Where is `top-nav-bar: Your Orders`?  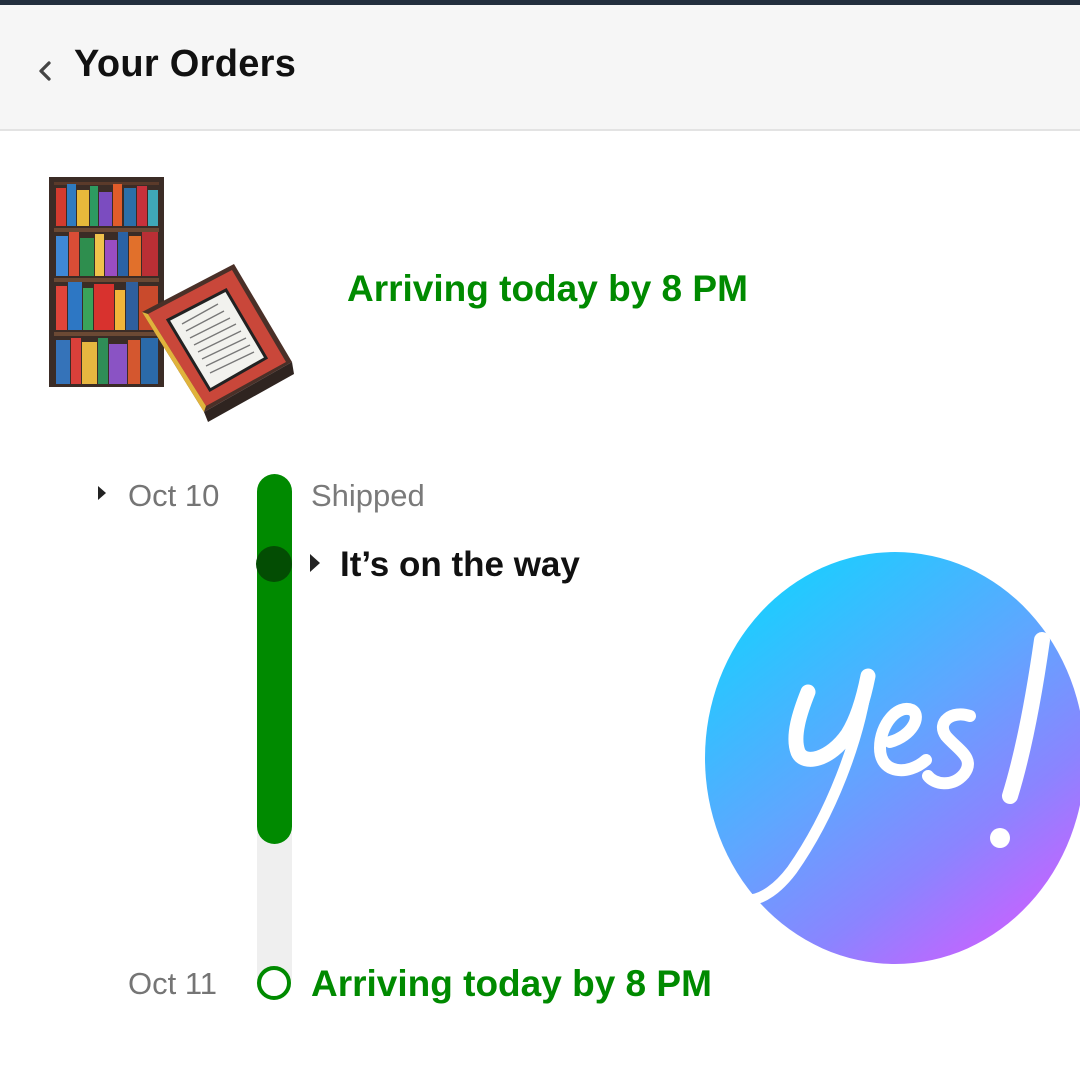 top-nav-bar: Your Orders is located at coordinates (540, 68).